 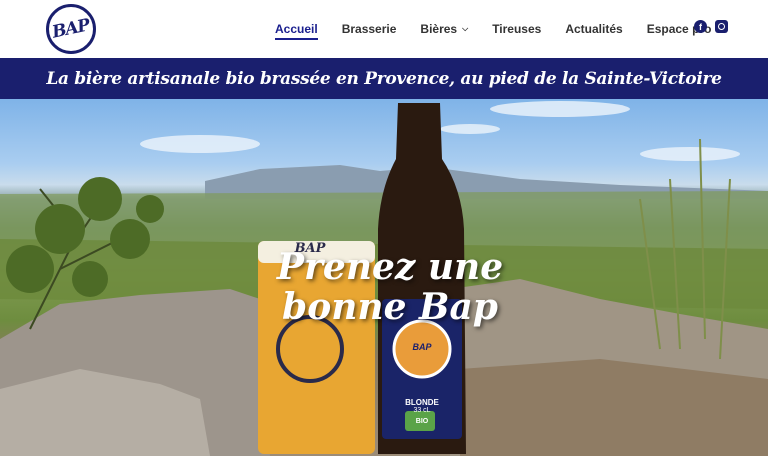 I want to click on bottle-label-style: BLONDE, so click(x=422, y=402).